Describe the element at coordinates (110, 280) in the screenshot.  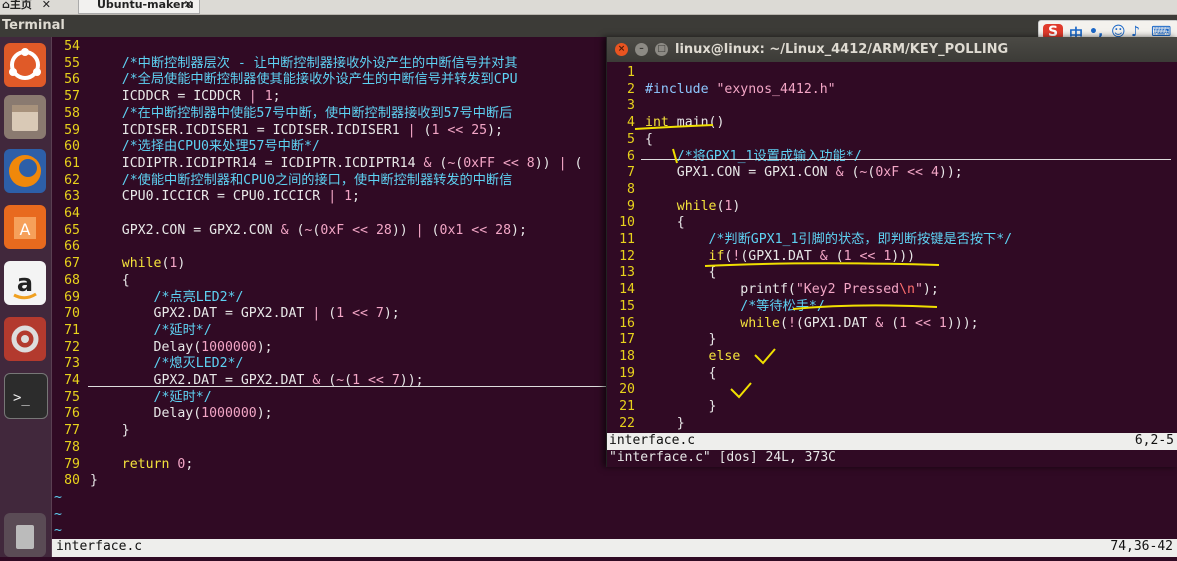
I see `code-line: {` at that location.